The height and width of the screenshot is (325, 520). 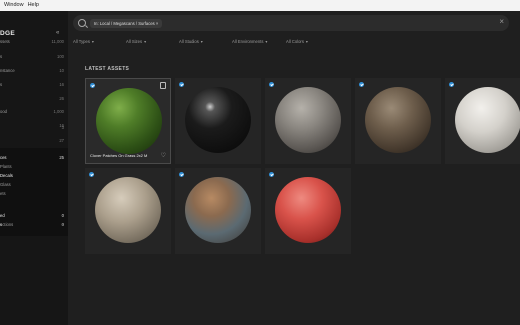 I want to click on material-sphere-rusty-metal, so click(x=218, y=210).